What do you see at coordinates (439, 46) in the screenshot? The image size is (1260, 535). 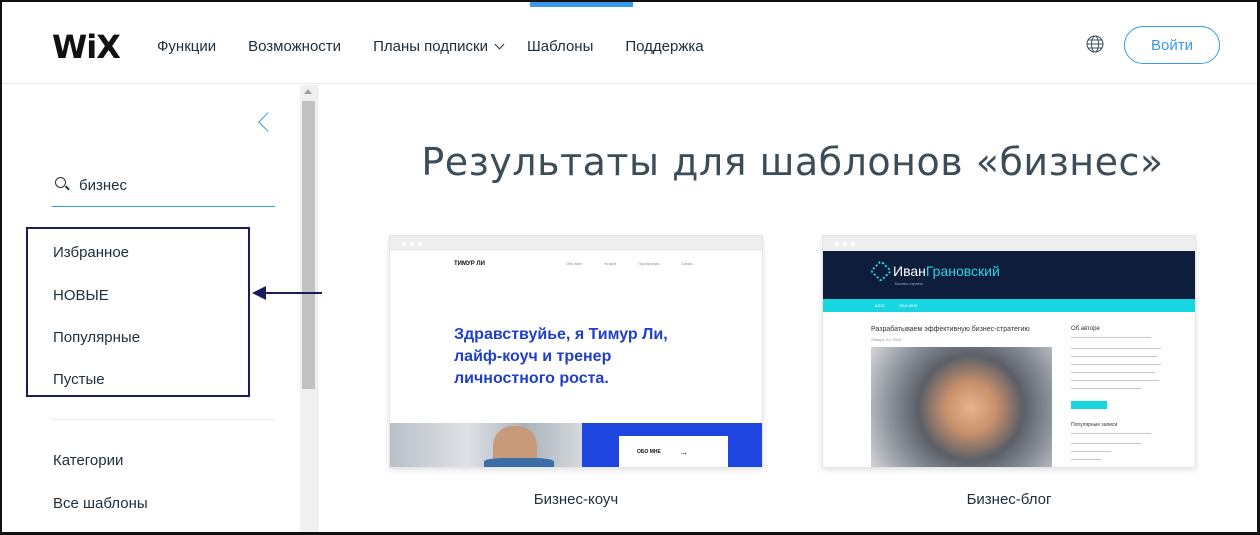 I see `nav-item-plans: Планы подписки` at bounding box center [439, 46].